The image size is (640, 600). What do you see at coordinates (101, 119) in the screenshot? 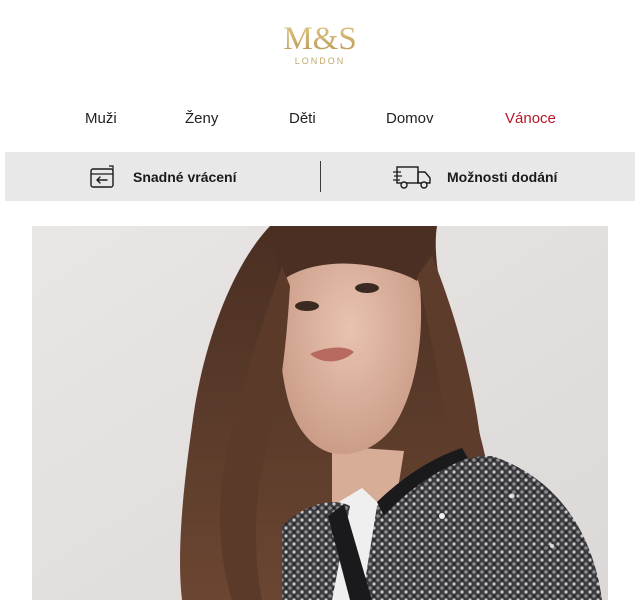
I see `nav-item-muzi: Muži` at bounding box center [101, 119].